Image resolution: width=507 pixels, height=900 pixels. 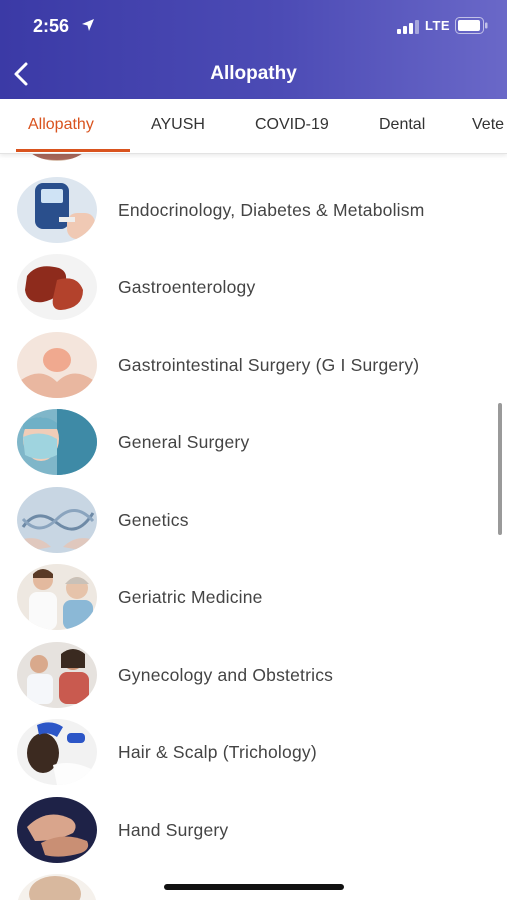 I want to click on list-item-label: Hand Surgery, so click(x=173, y=830).